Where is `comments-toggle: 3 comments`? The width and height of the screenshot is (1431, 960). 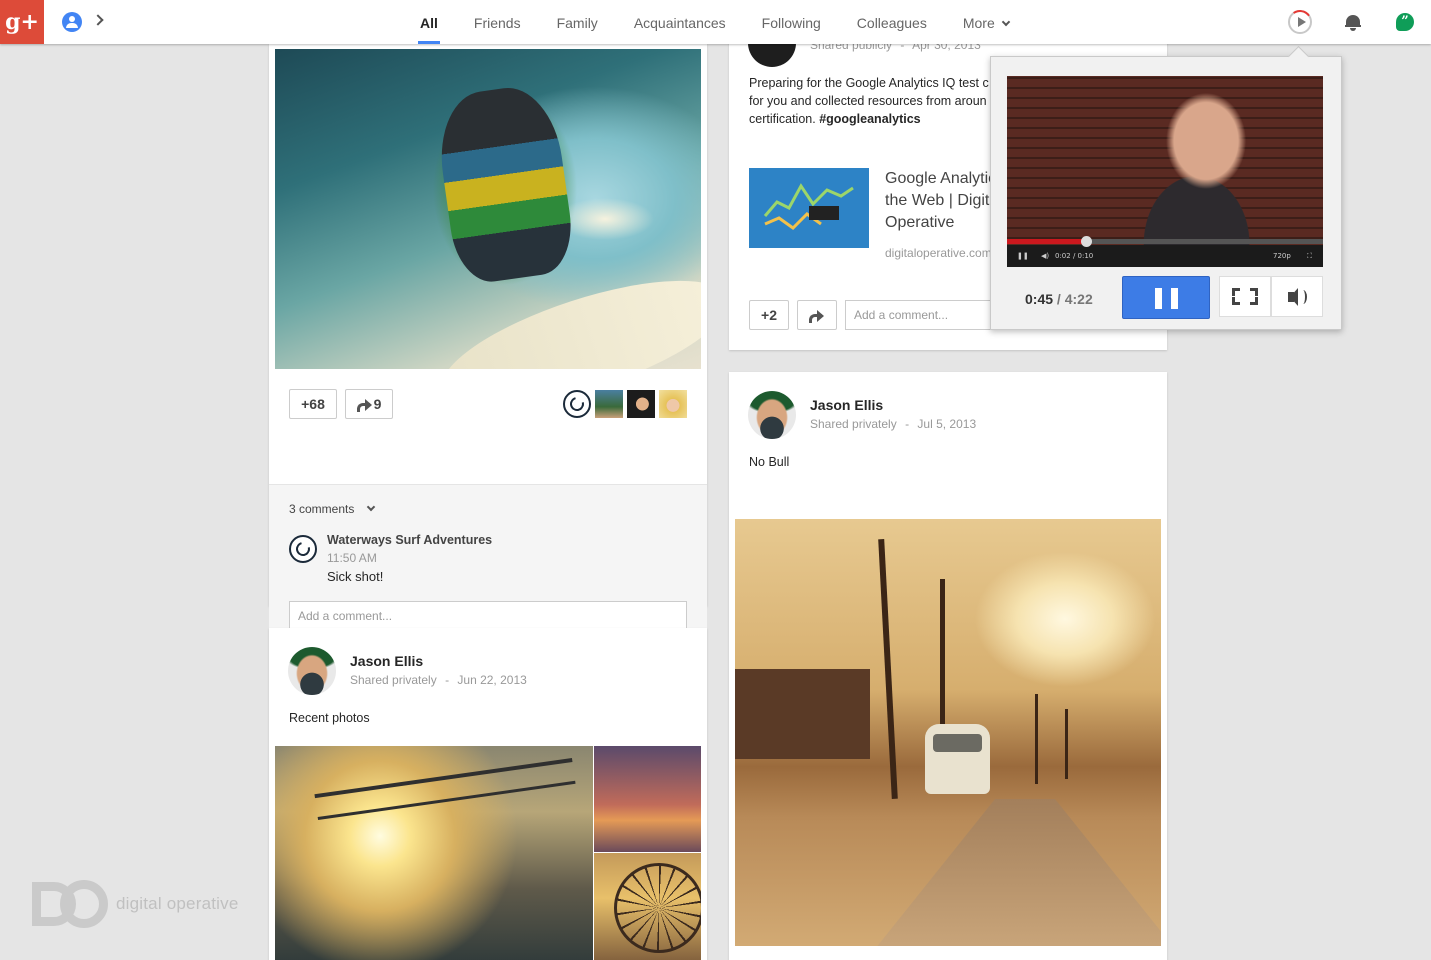
comments-toggle: 3 comments is located at coordinates (332, 509).